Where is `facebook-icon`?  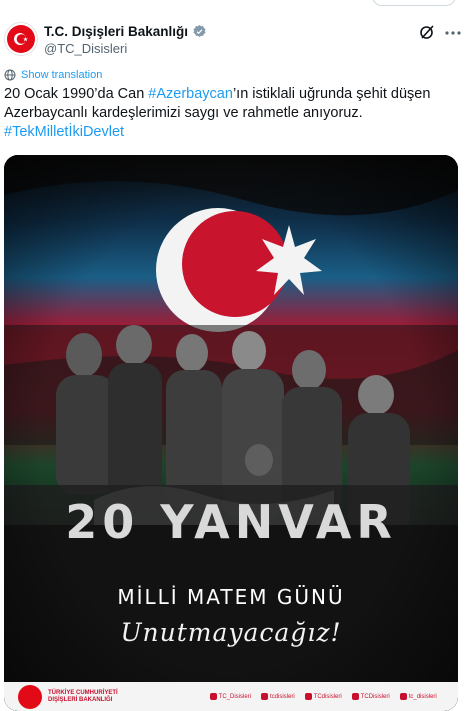 facebook-icon is located at coordinates (308, 696).